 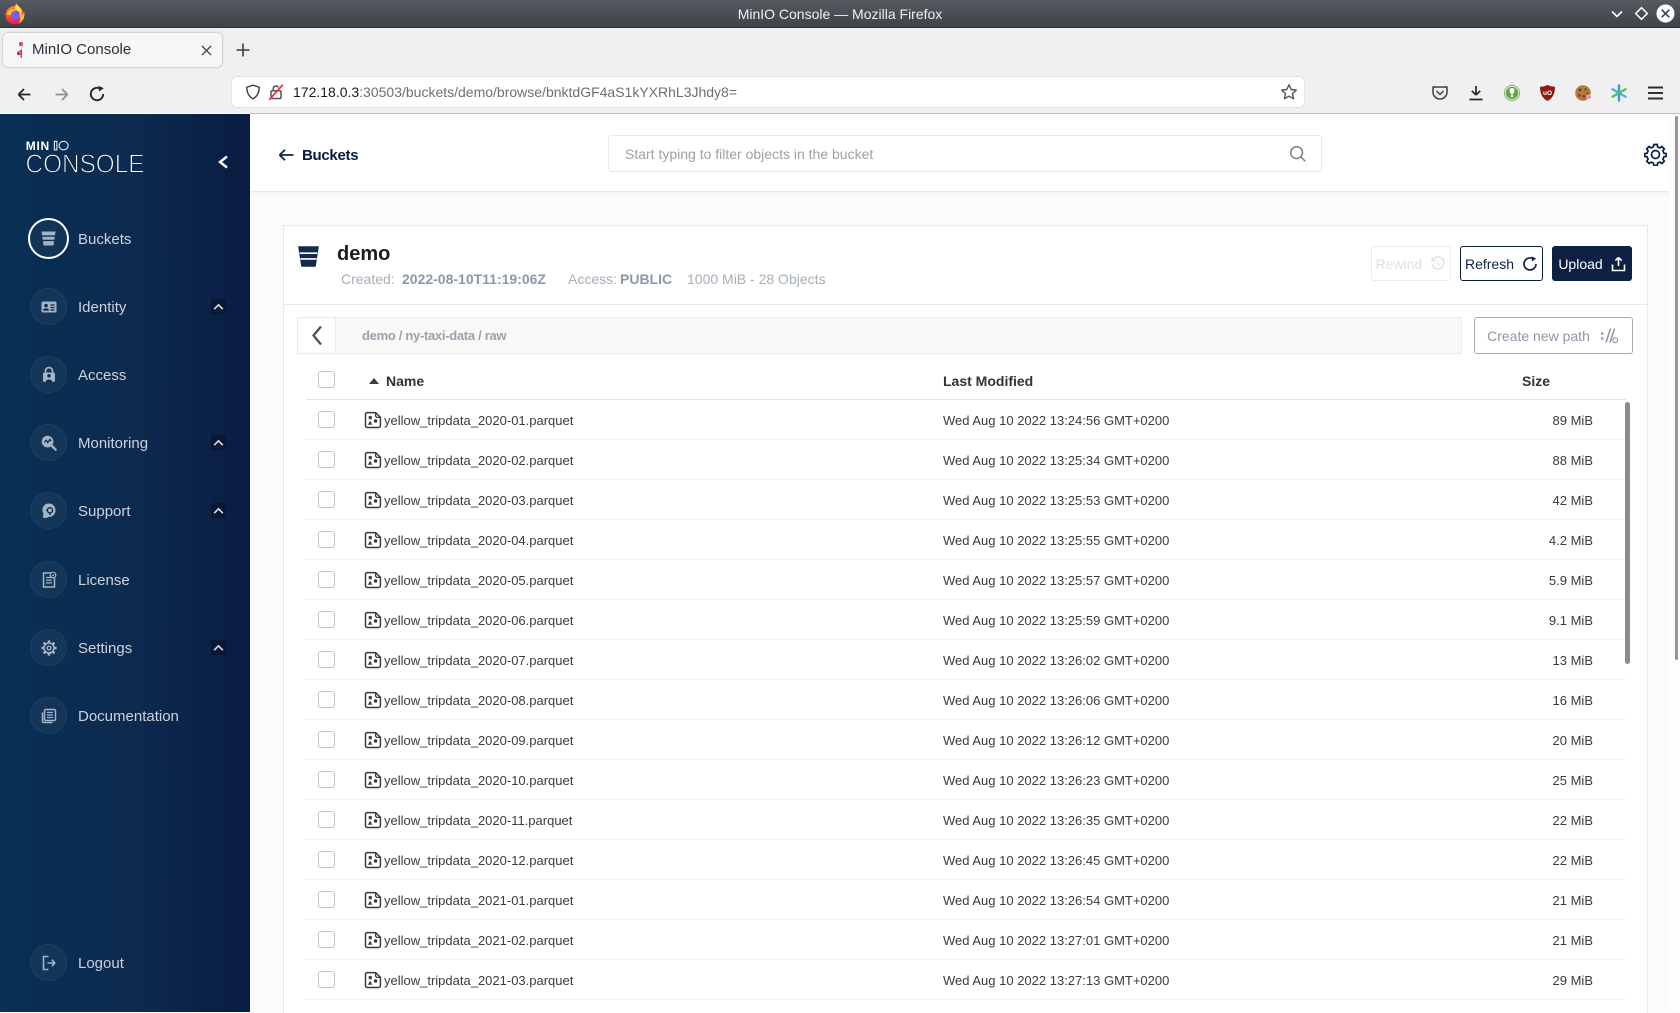 What do you see at coordinates (1547, 93) in the screenshot?
I see `svg-text: uO` at bounding box center [1547, 93].